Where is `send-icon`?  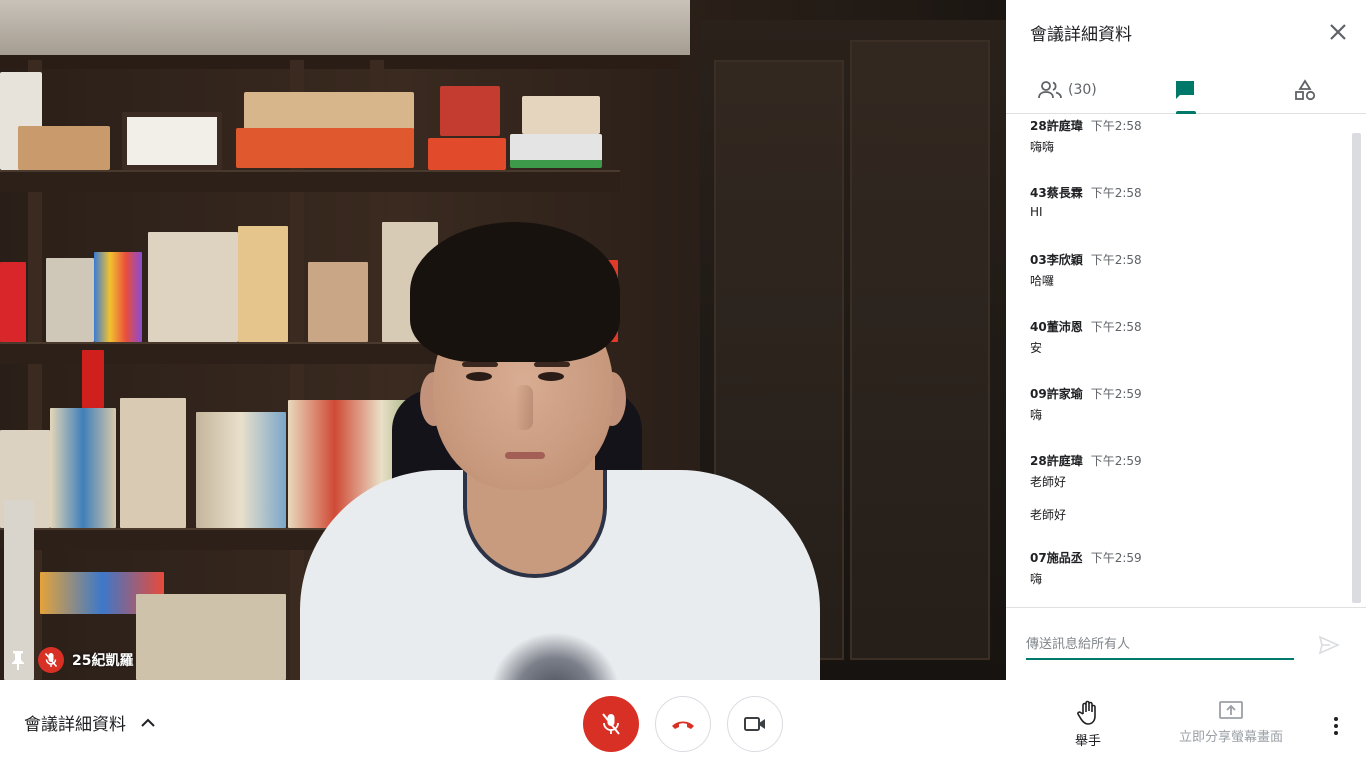 send-icon is located at coordinates (1329, 645).